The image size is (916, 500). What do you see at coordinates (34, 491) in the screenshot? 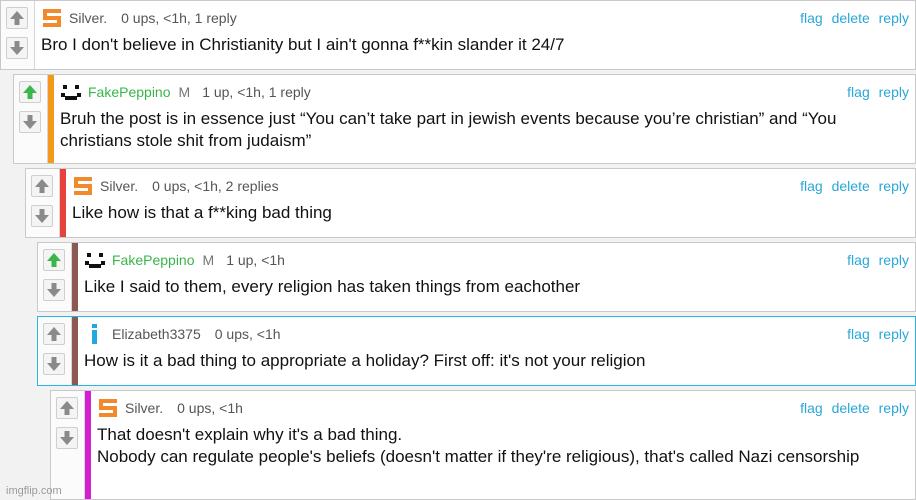
I see `imgflip-watermark: imgflip.com` at bounding box center [34, 491].